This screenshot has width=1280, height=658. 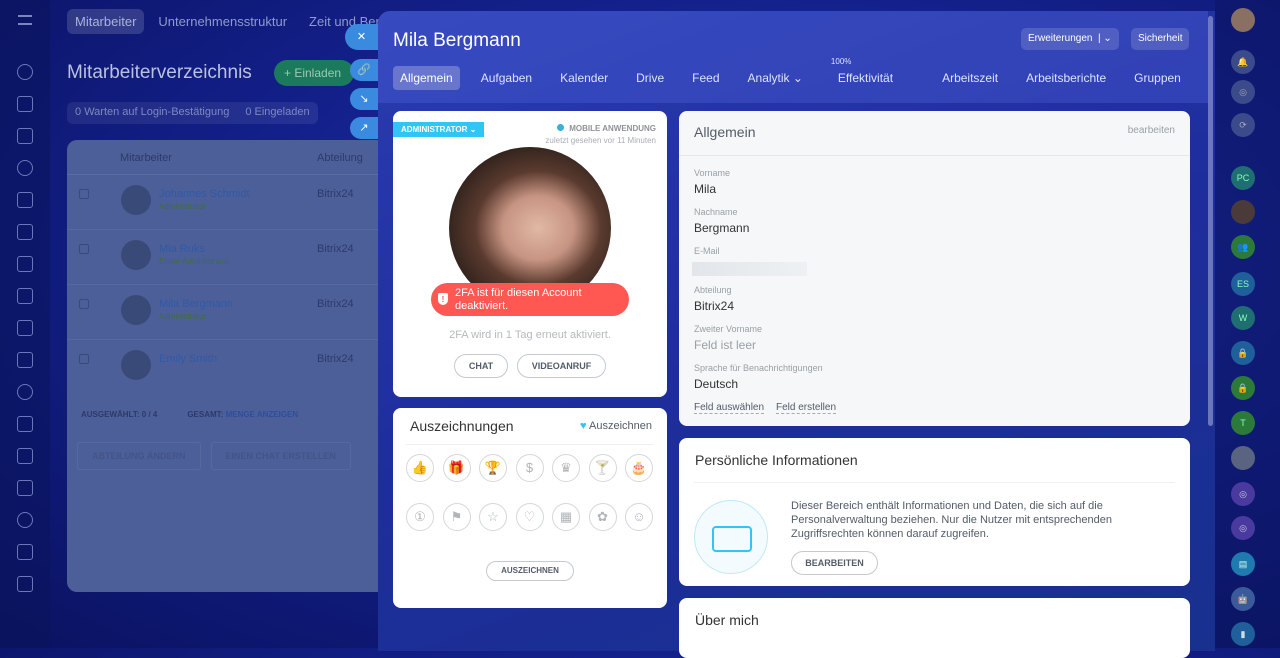 I want to click on calendar-icon: ▦, so click(x=566, y=517).